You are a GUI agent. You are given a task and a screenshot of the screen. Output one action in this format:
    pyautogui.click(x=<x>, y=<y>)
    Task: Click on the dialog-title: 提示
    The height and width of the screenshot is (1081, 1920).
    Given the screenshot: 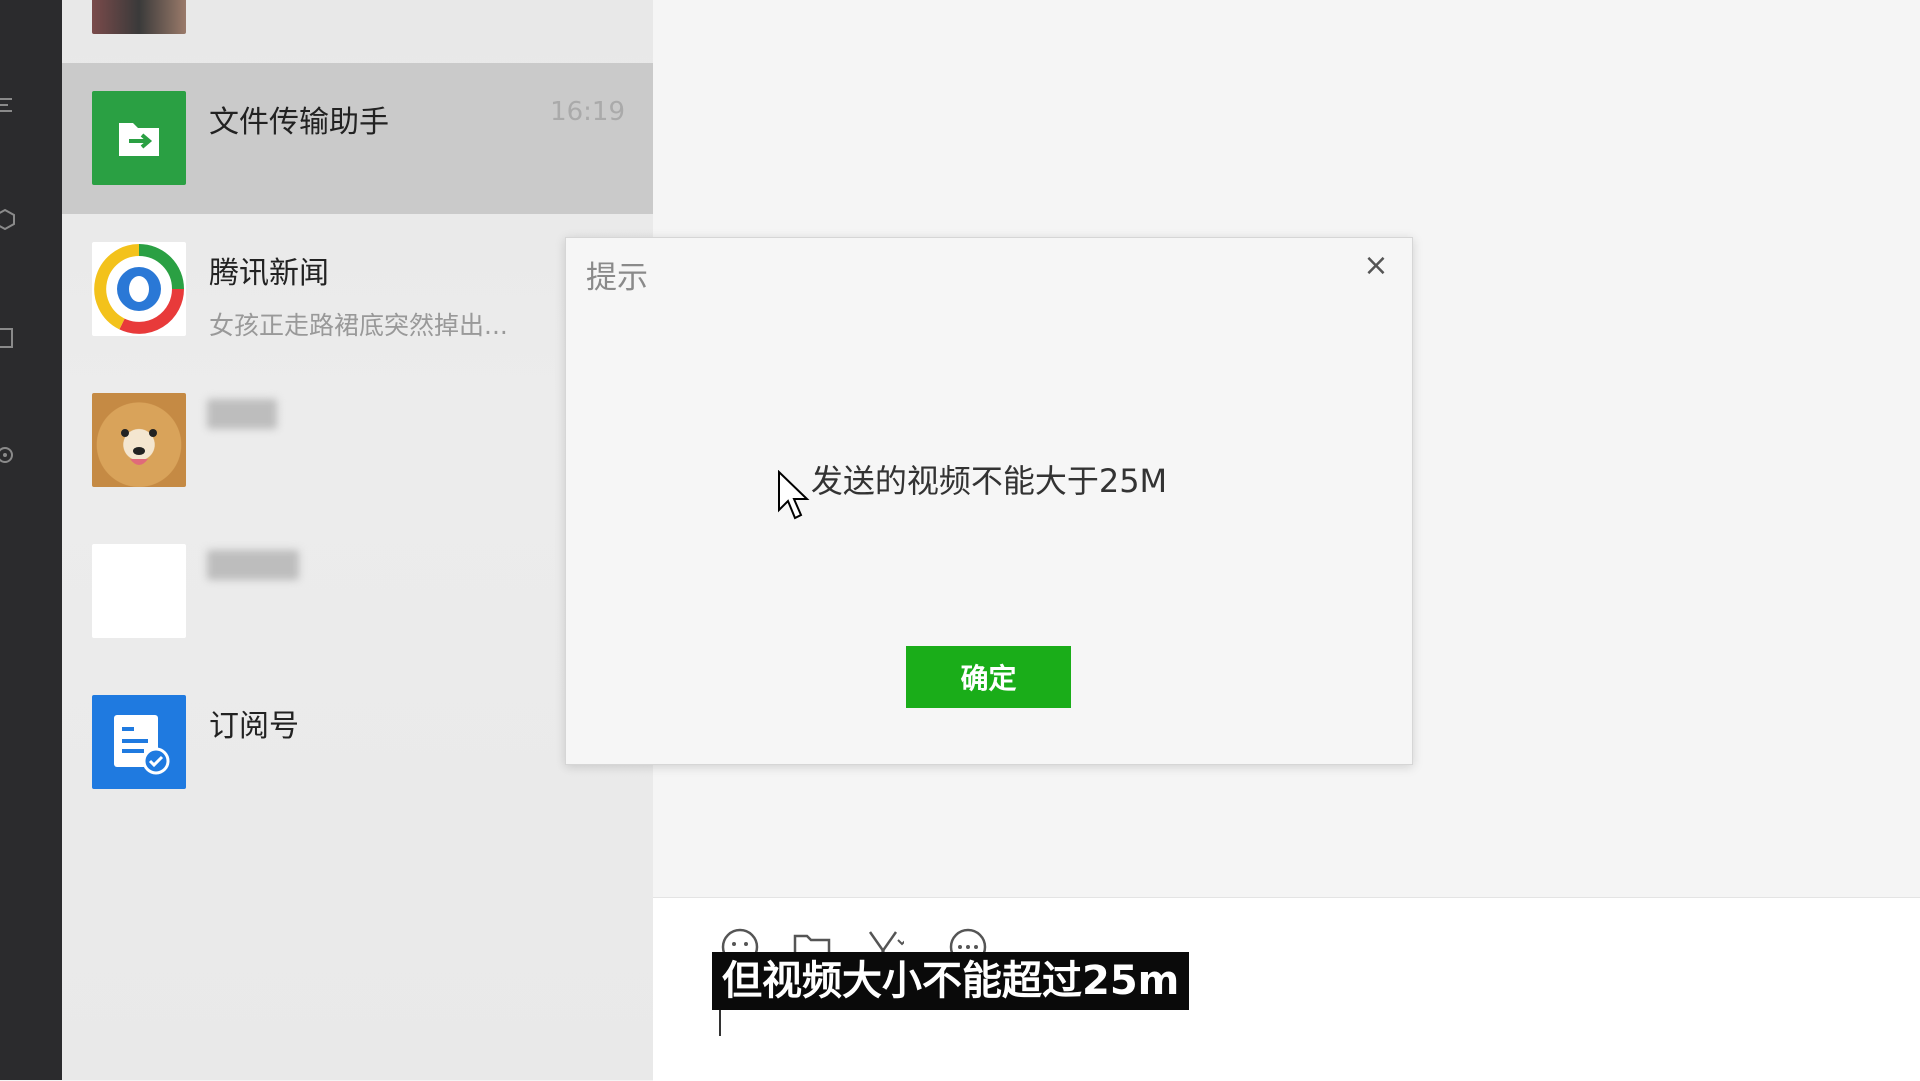 What is the action you would take?
    pyautogui.click(x=617, y=278)
    